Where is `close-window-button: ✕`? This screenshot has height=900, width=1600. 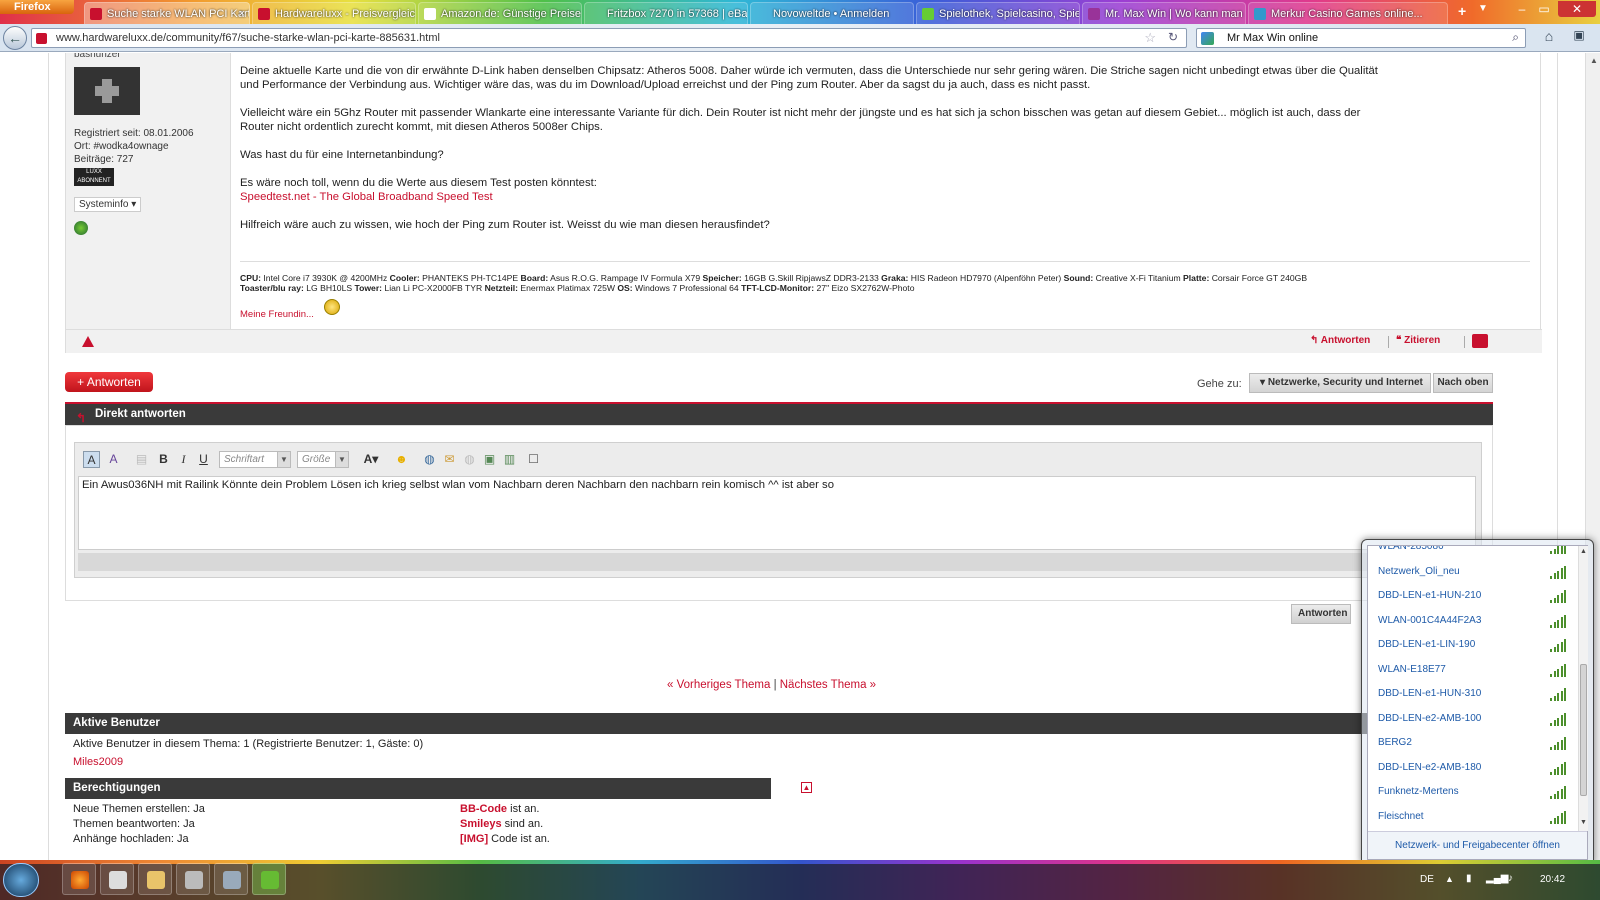
close-window-button: ✕ is located at coordinates (1577, 9).